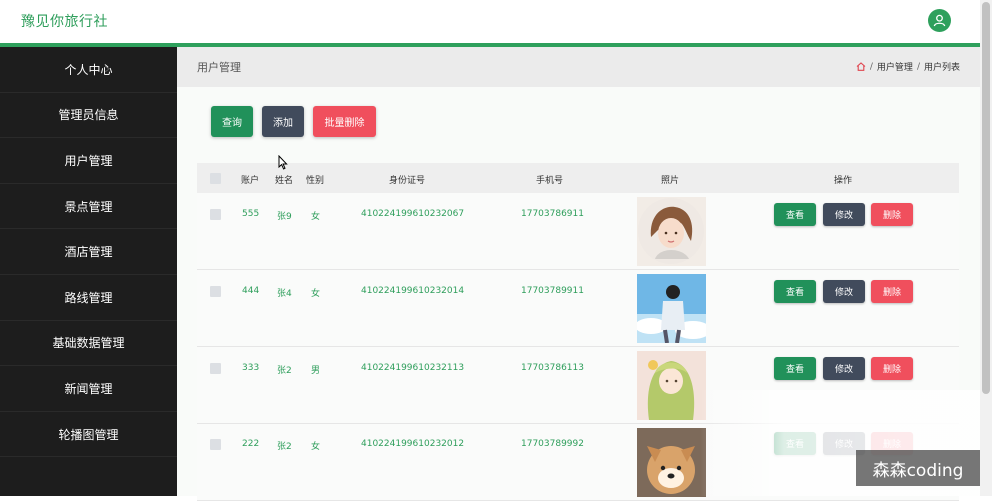 The image size is (992, 501). What do you see at coordinates (88, 389) in the screenshot?
I see `sidebar-item-news-management: 新闻管理` at bounding box center [88, 389].